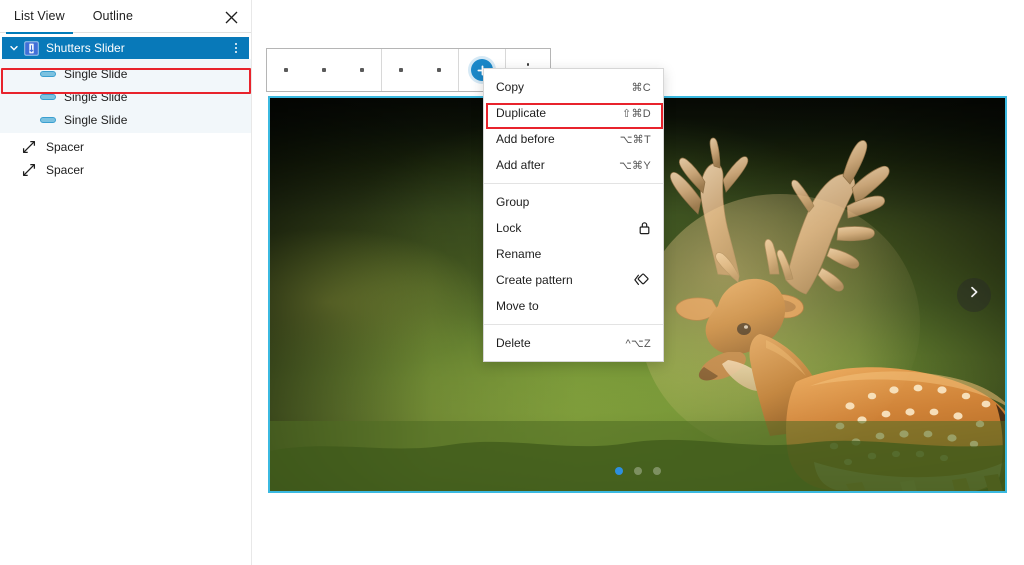  What do you see at coordinates (636, 113) in the screenshot?
I see `menu-item-duplicate-shortcut: ⇧⌘D` at bounding box center [636, 113].